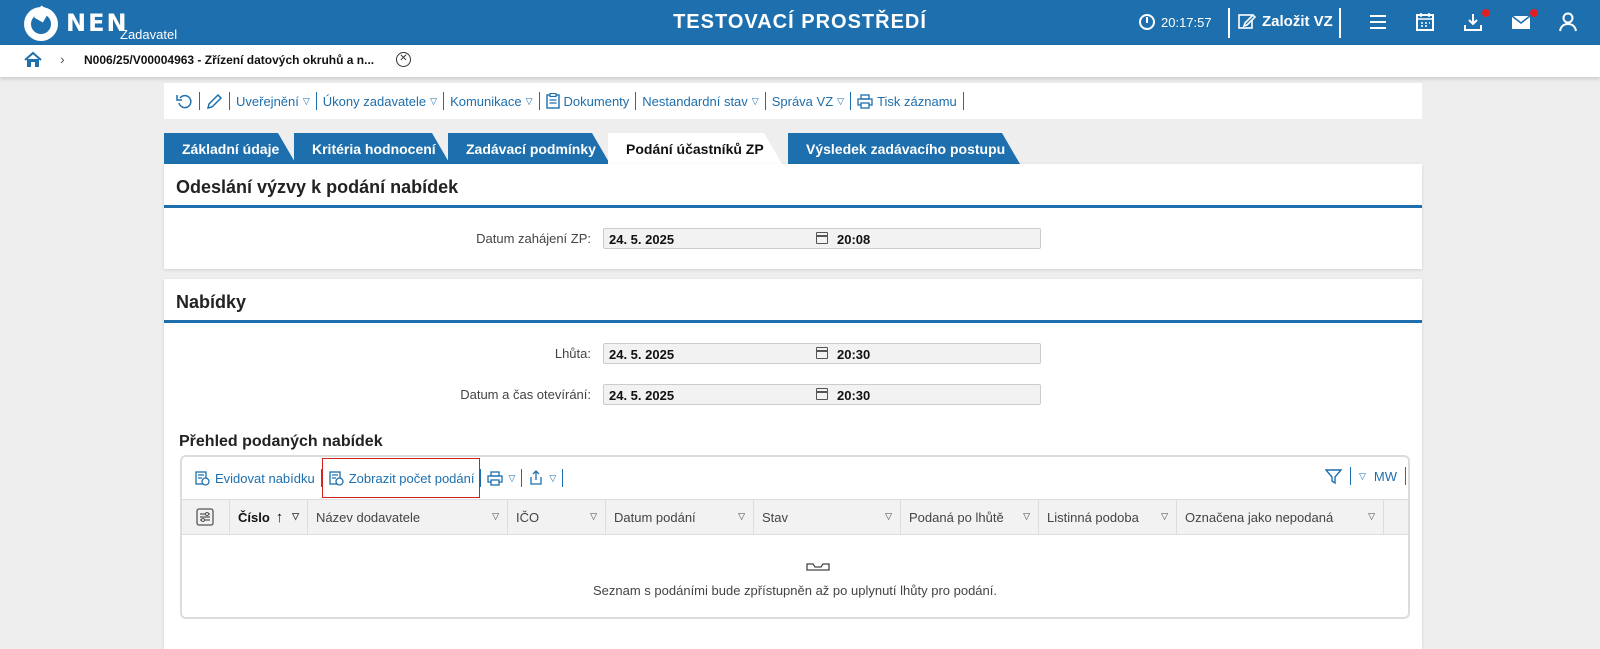  Describe the element at coordinates (529, 148) in the screenshot. I see `tab-zadavaci-podminky: Zadávací podmínky` at that location.